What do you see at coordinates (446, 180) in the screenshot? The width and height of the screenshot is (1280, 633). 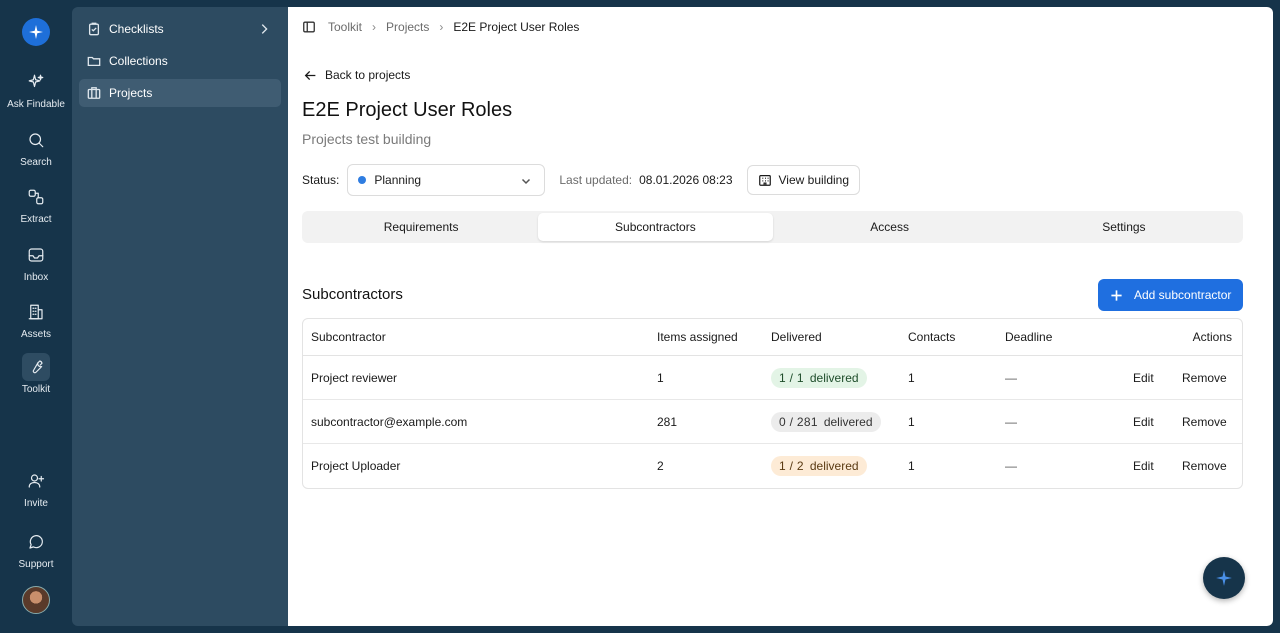 I see `status-select: Planning` at bounding box center [446, 180].